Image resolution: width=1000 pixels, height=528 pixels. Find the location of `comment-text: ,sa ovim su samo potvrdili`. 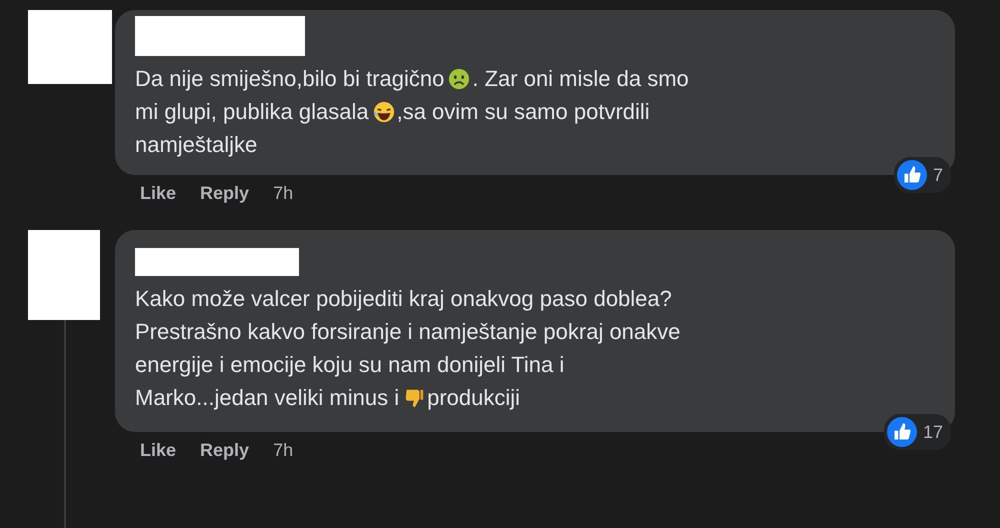

comment-text: ,sa ovim su samo potvrdili is located at coordinates (523, 112).